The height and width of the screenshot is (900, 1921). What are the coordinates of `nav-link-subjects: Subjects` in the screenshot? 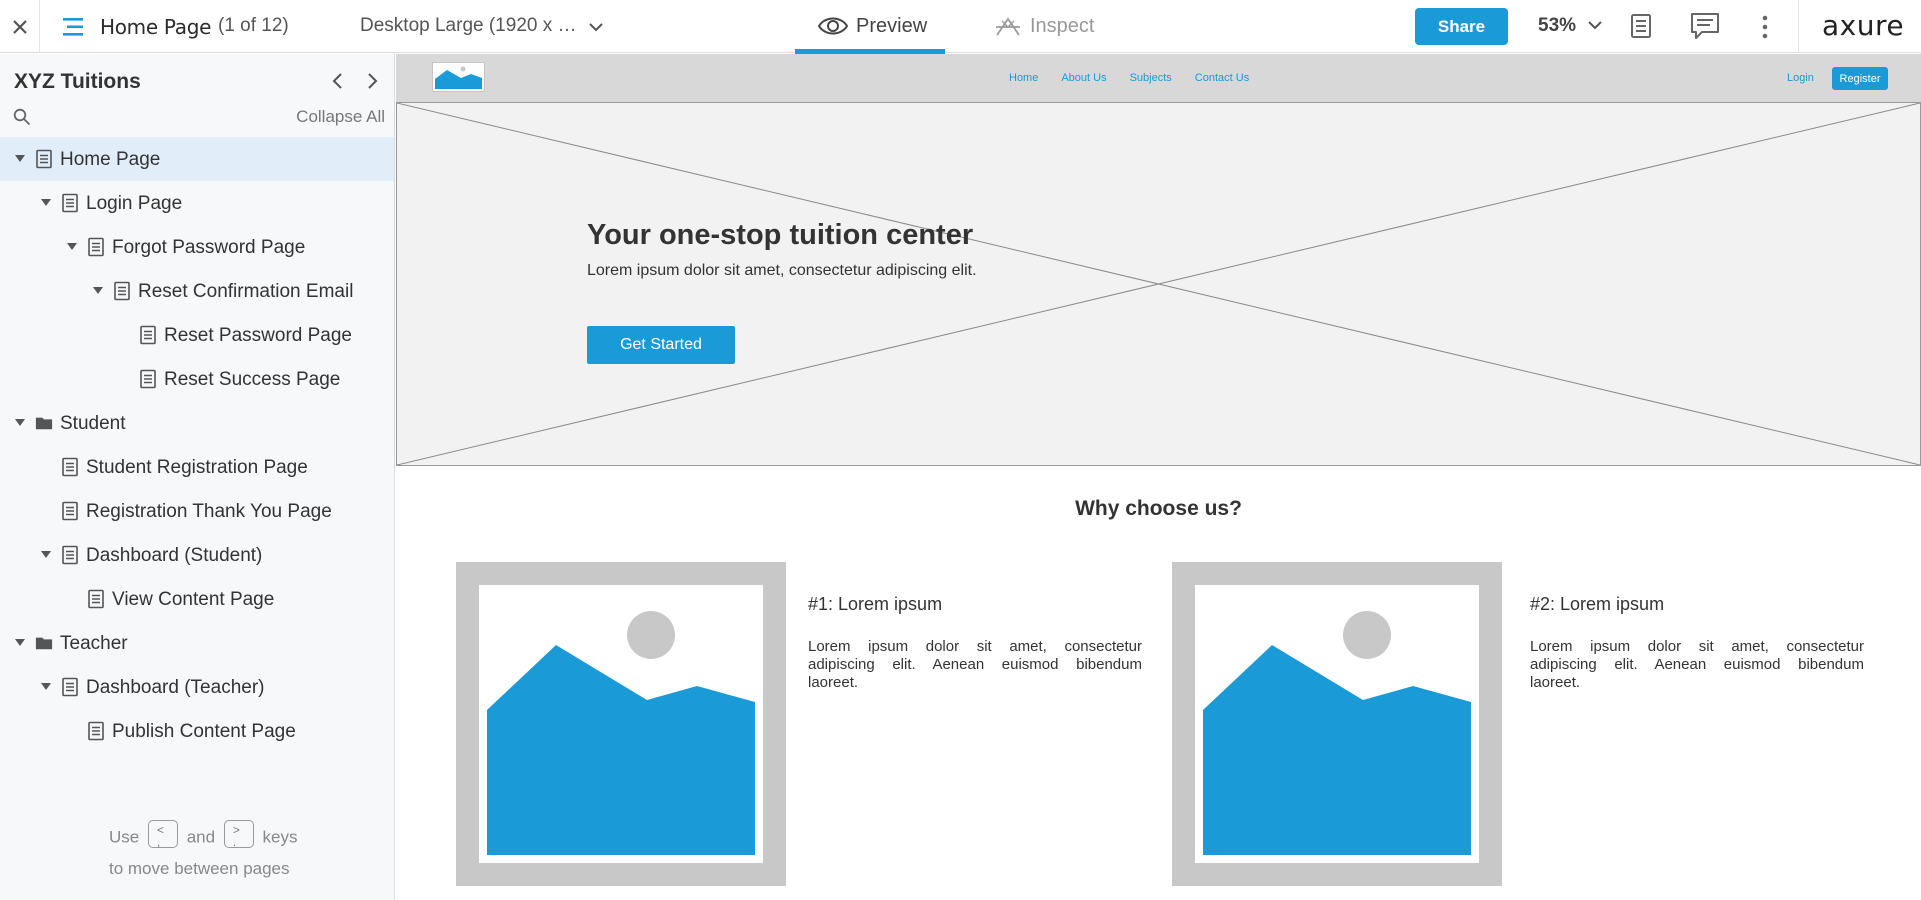 It's located at (1151, 78).